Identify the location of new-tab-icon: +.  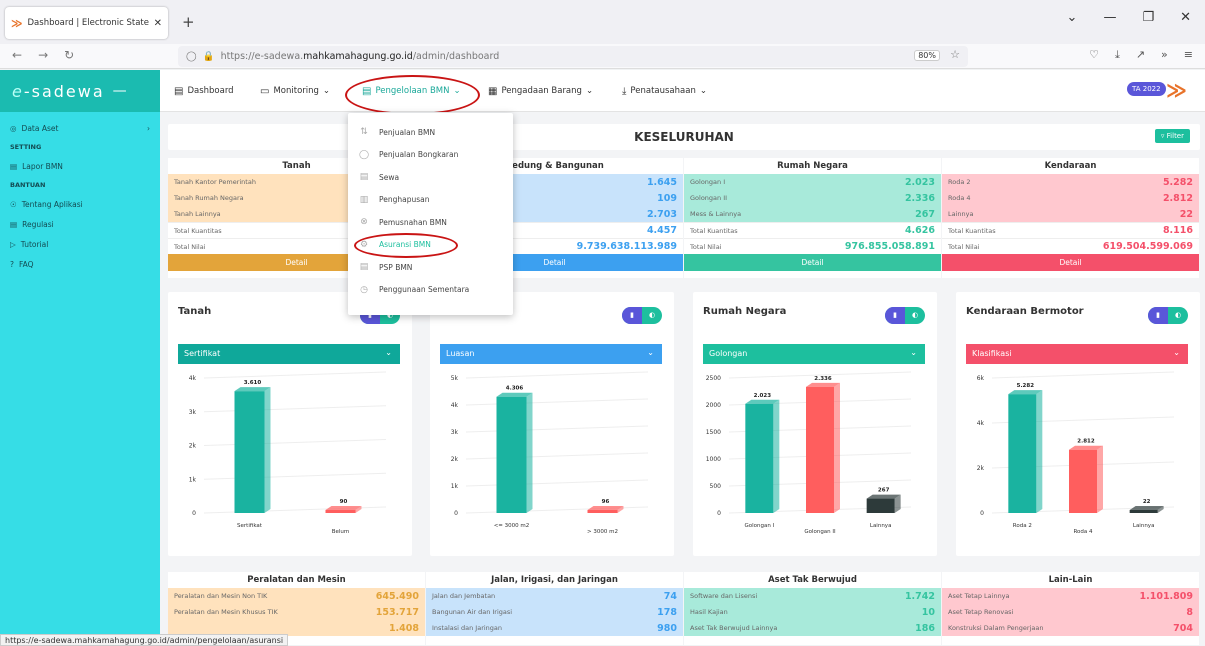
(188, 22).